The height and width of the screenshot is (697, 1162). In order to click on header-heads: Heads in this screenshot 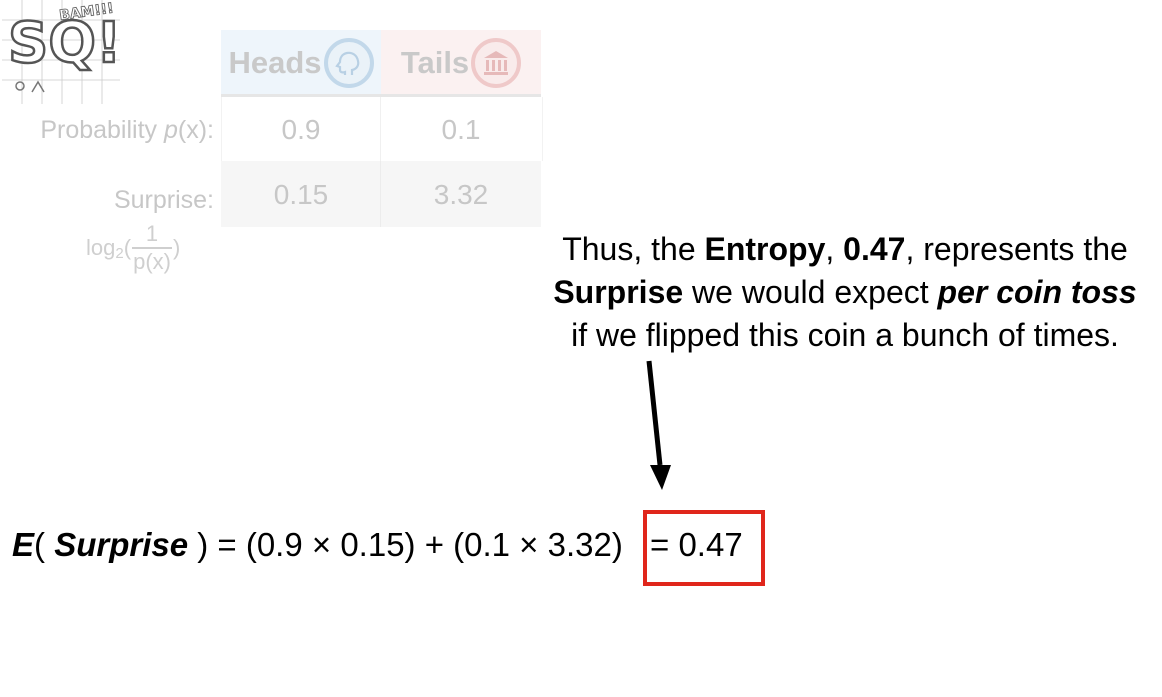, I will do `click(301, 63)`.